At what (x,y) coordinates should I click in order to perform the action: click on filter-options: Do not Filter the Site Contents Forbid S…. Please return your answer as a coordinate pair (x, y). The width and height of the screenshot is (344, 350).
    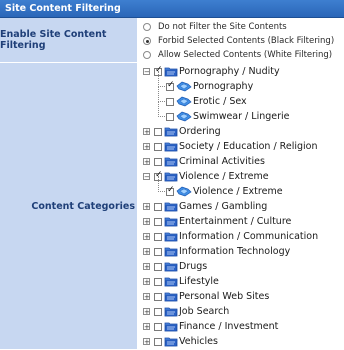
    Looking at the image, I should click on (240, 40).